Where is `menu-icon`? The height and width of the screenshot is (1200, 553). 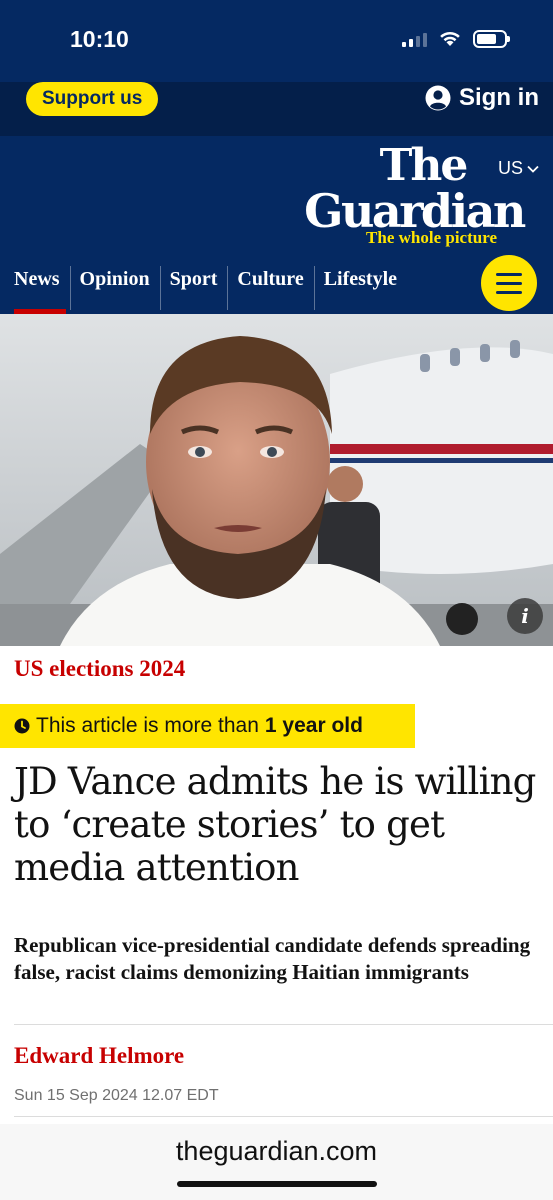
menu-icon is located at coordinates (509, 274).